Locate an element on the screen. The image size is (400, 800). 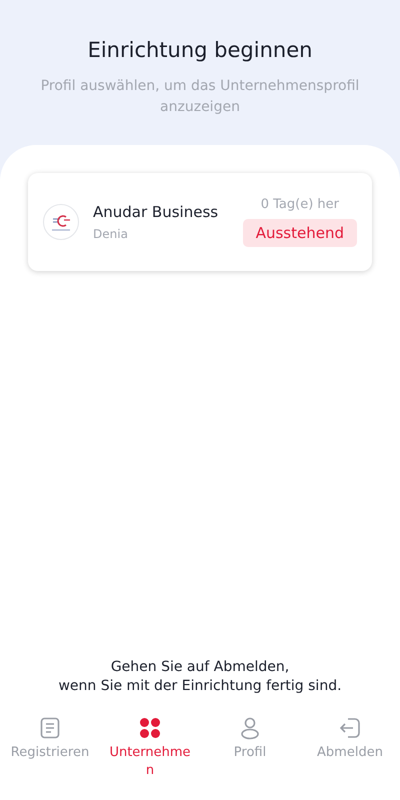
nav-tab: Unternehmen is located at coordinates (150, 751).